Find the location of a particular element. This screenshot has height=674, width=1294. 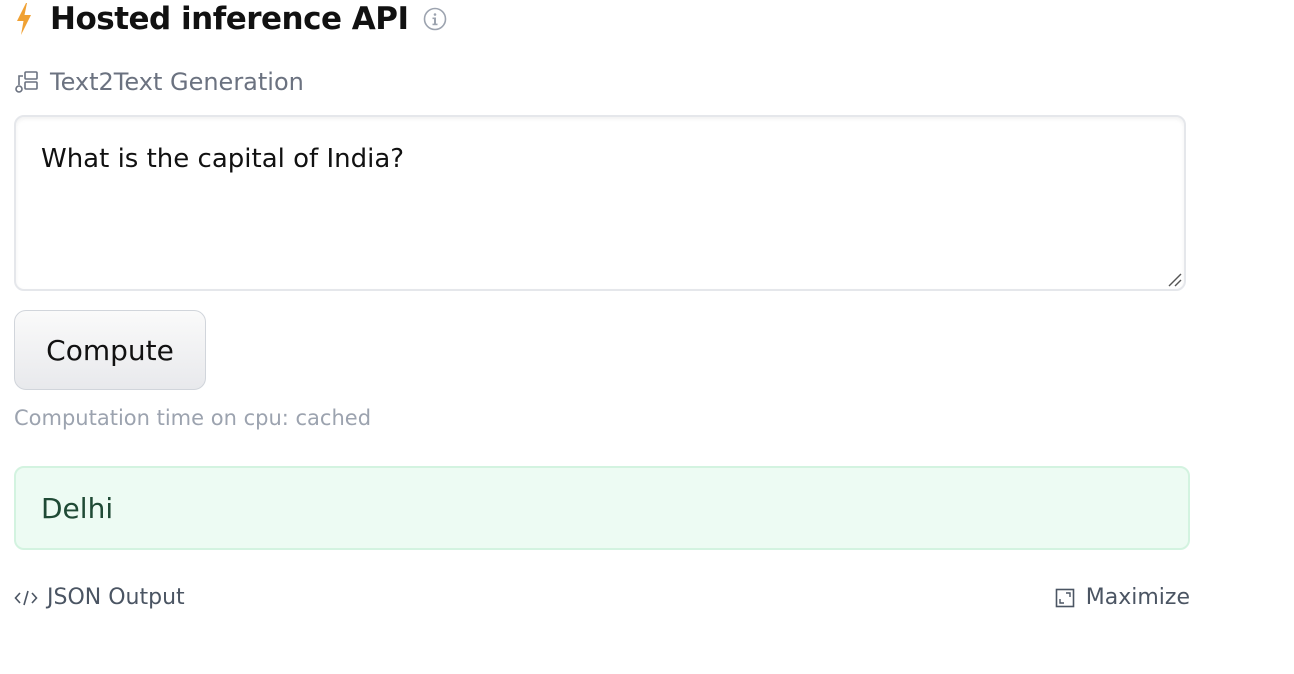

compute-button: Compute is located at coordinates (110, 350).